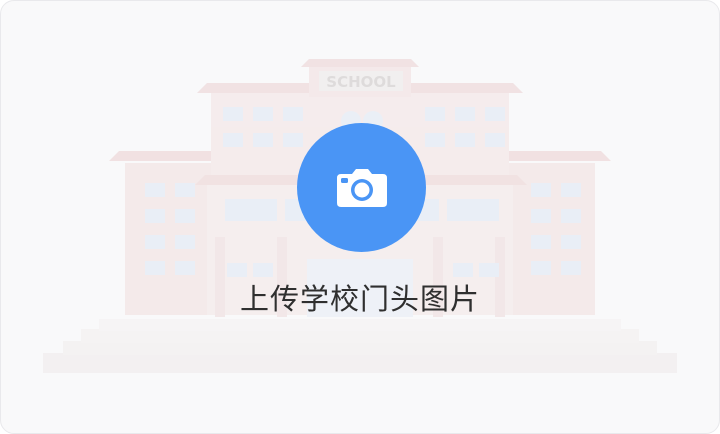  Describe the element at coordinates (361, 82) in the screenshot. I see `school-sign: SCHOOL` at that location.